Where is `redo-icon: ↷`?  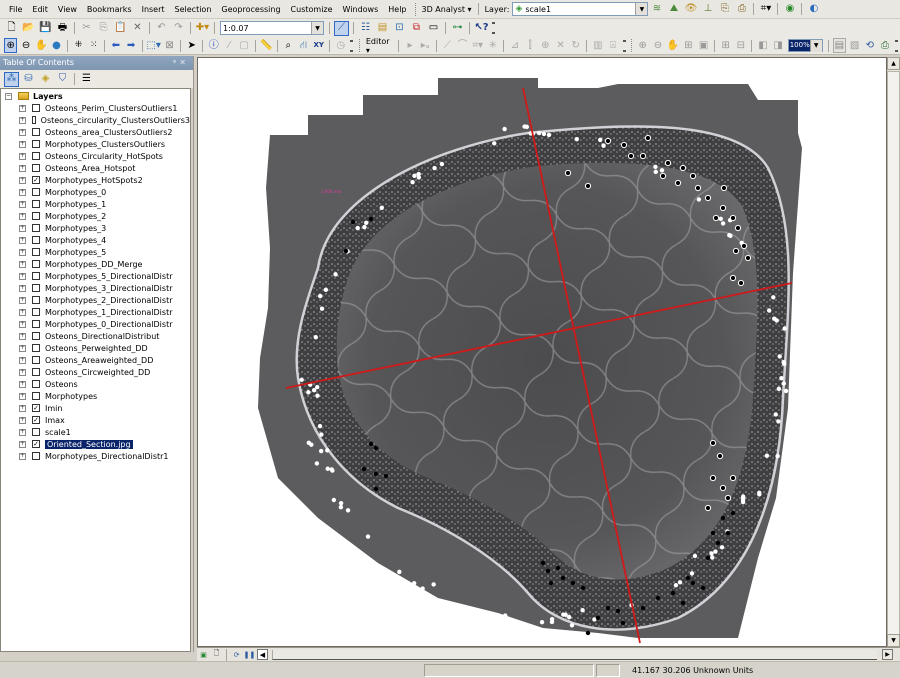 redo-icon: ↷ is located at coordinates (178, 28).